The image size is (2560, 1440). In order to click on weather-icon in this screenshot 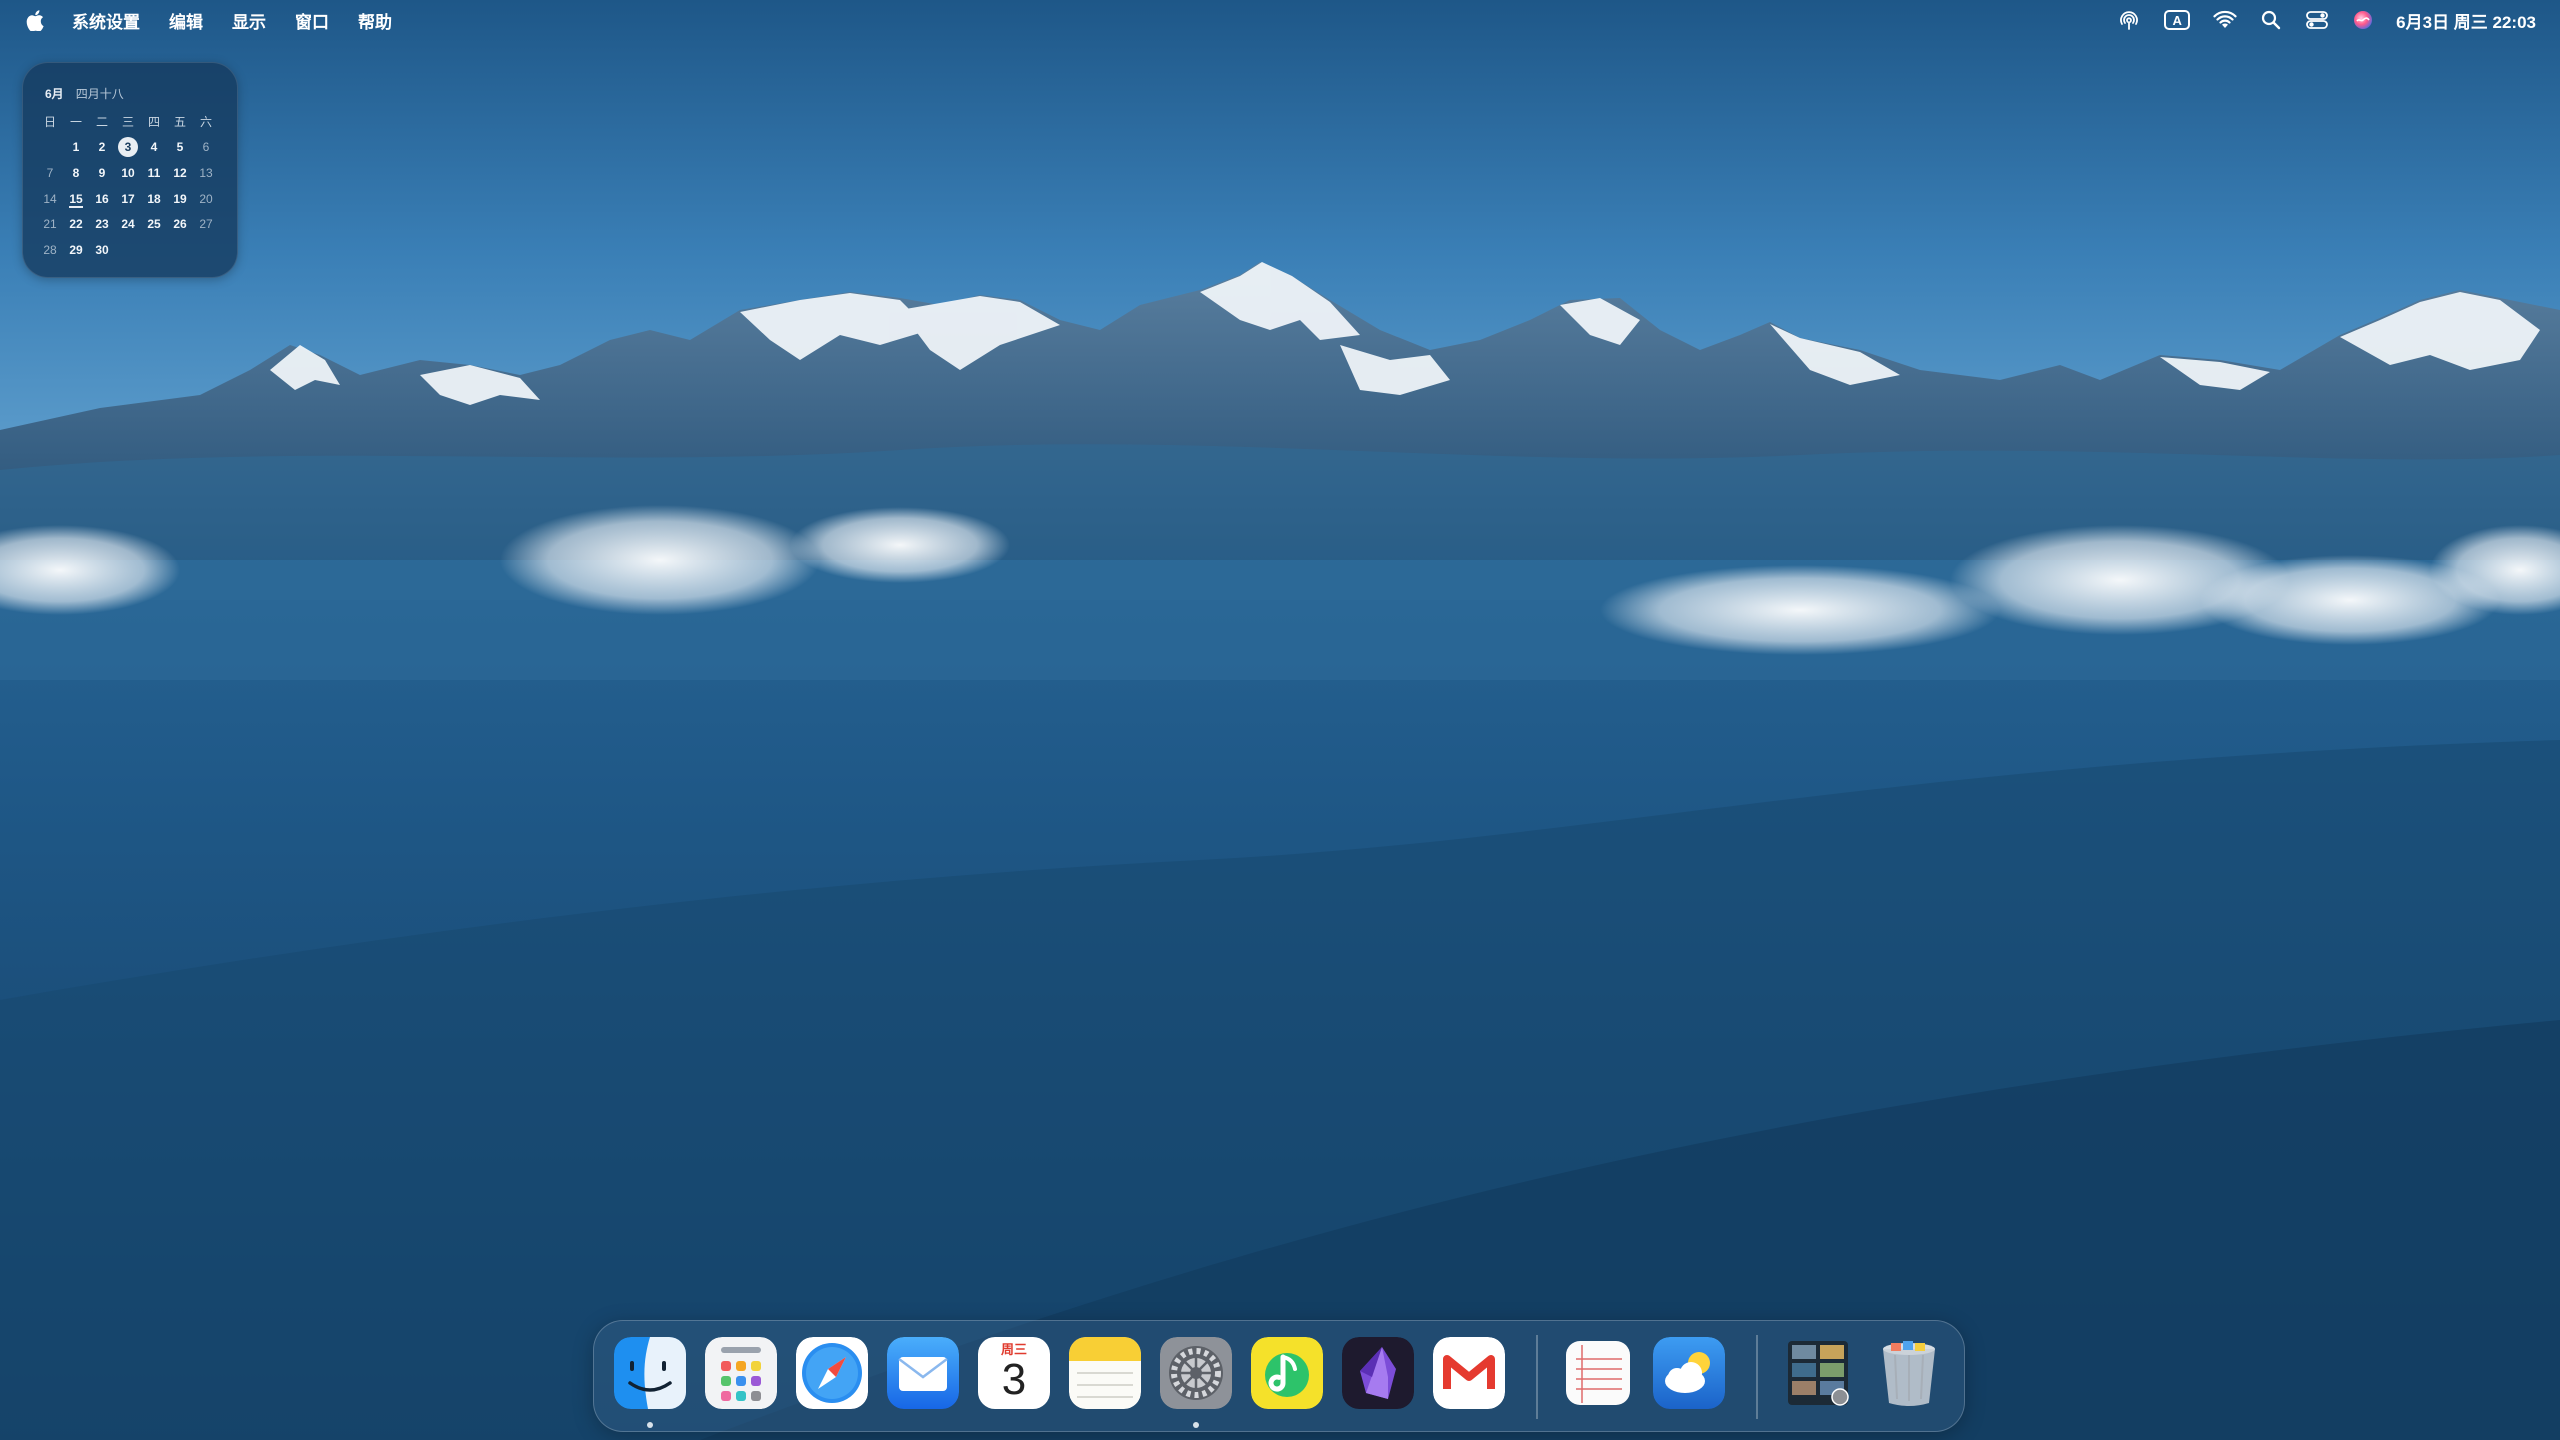, I will do `click(1689, 1373)`.